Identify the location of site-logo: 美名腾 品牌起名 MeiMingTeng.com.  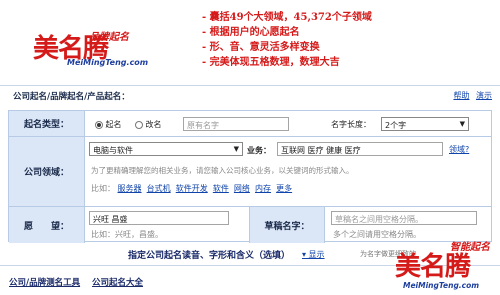
(98, 41).